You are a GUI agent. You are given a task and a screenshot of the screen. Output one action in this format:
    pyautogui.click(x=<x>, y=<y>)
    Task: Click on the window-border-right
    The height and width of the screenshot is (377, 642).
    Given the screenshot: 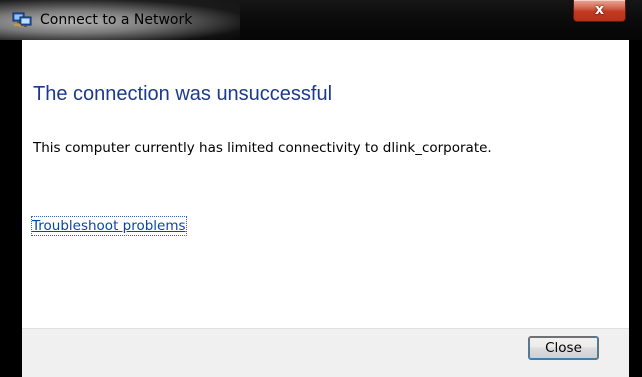 What is the action you would take?
    pyautogui.click(x=635, y=208)
    